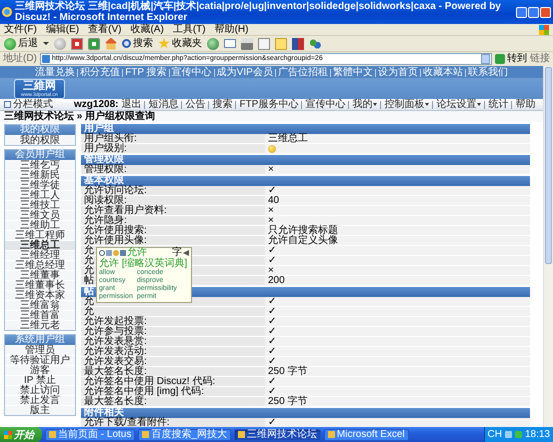 This screenshot has width=553, height=442. What do you see at coordinates (442, 72) in the screenshot?
I see `top-link: 收藏本站` at bounding box center [442, 72].